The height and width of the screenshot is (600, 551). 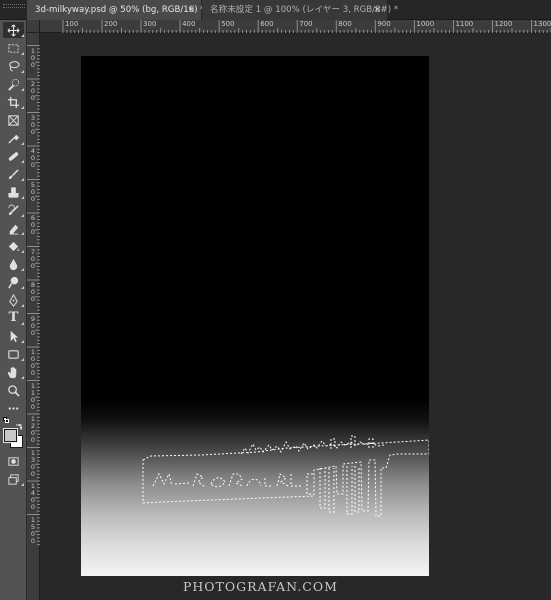 I want to click on quick-selection-tool, so click(x=13, y=84).